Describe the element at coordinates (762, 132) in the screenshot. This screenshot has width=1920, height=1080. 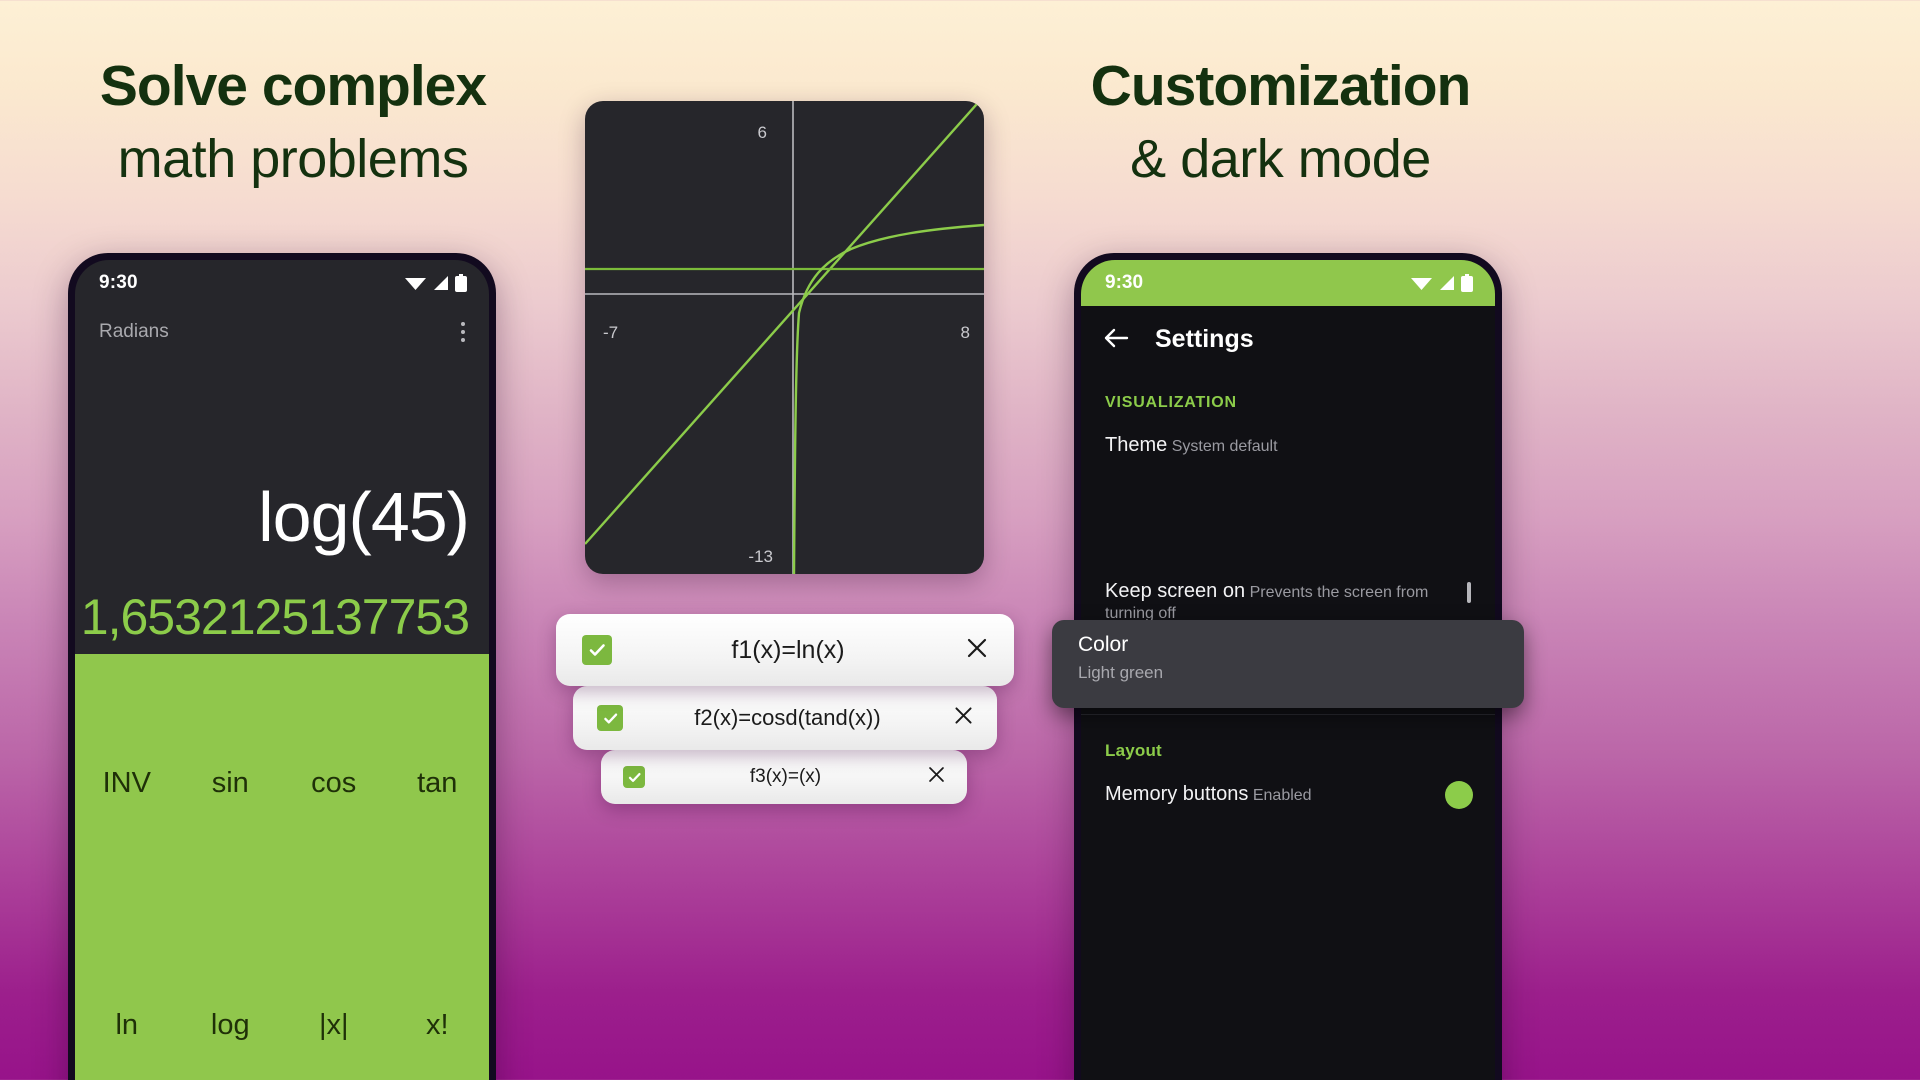
I see `y-max-tick-label: 6` at that location.